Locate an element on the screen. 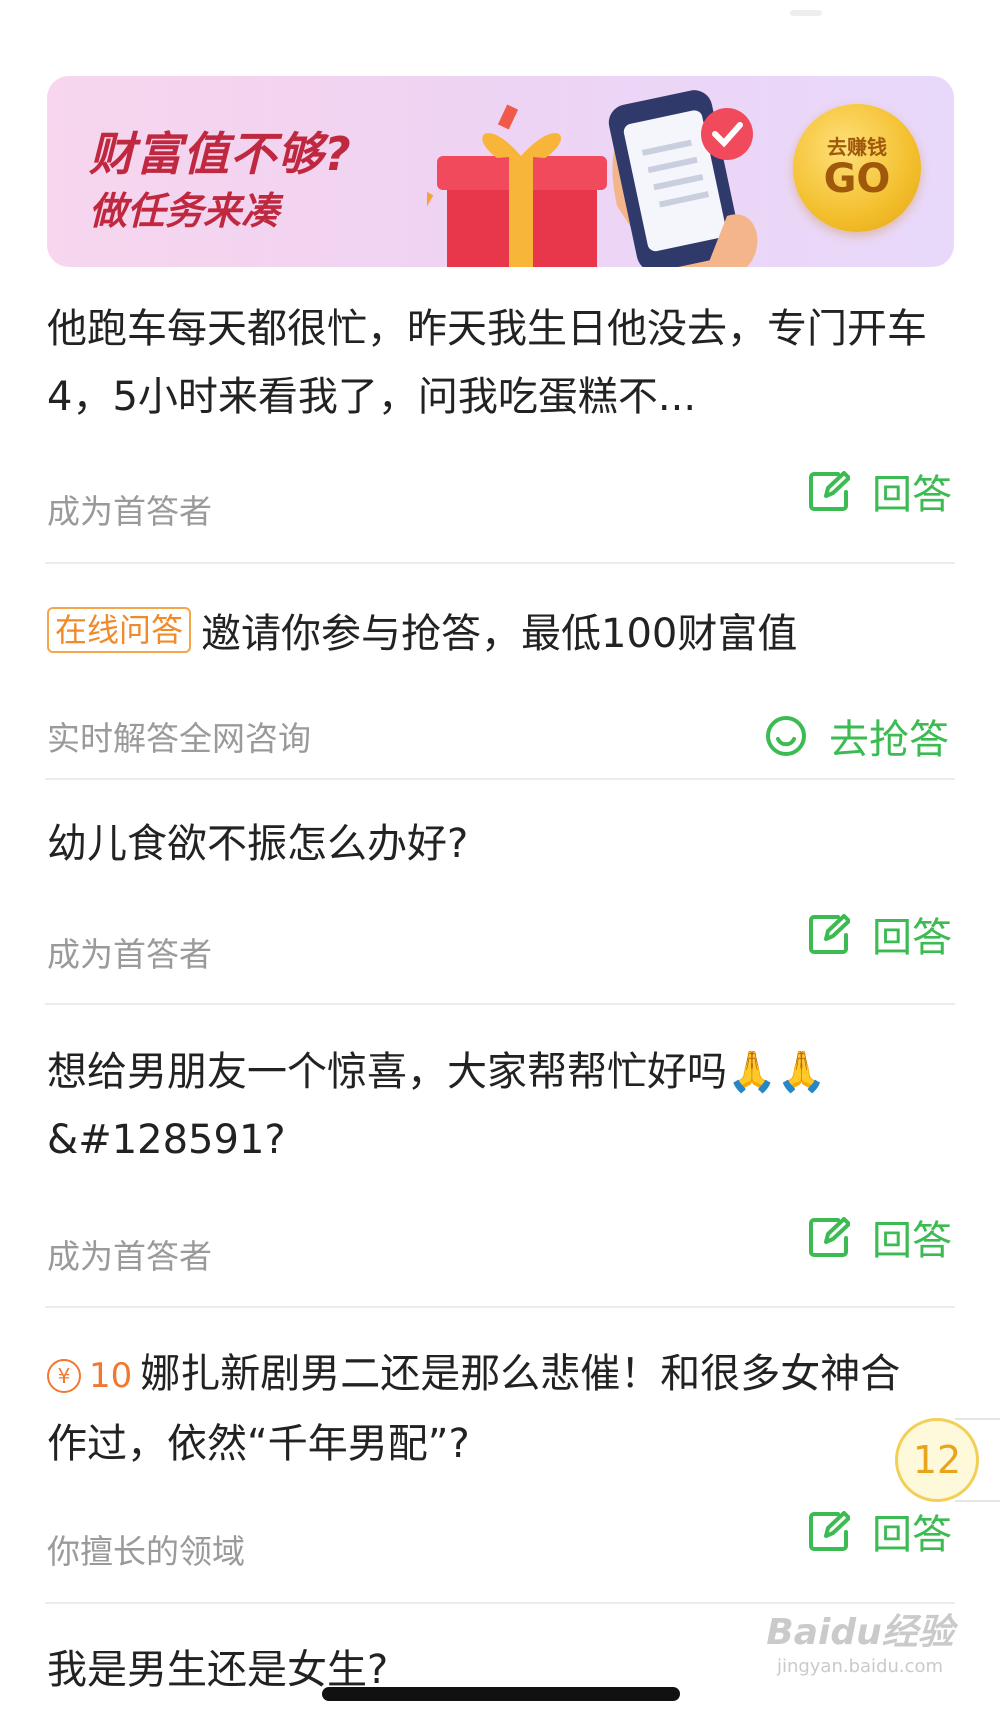 The image size is (1000, 1719). go-earn-small-label: 去赚钱 is located at coordinates (857, 147).